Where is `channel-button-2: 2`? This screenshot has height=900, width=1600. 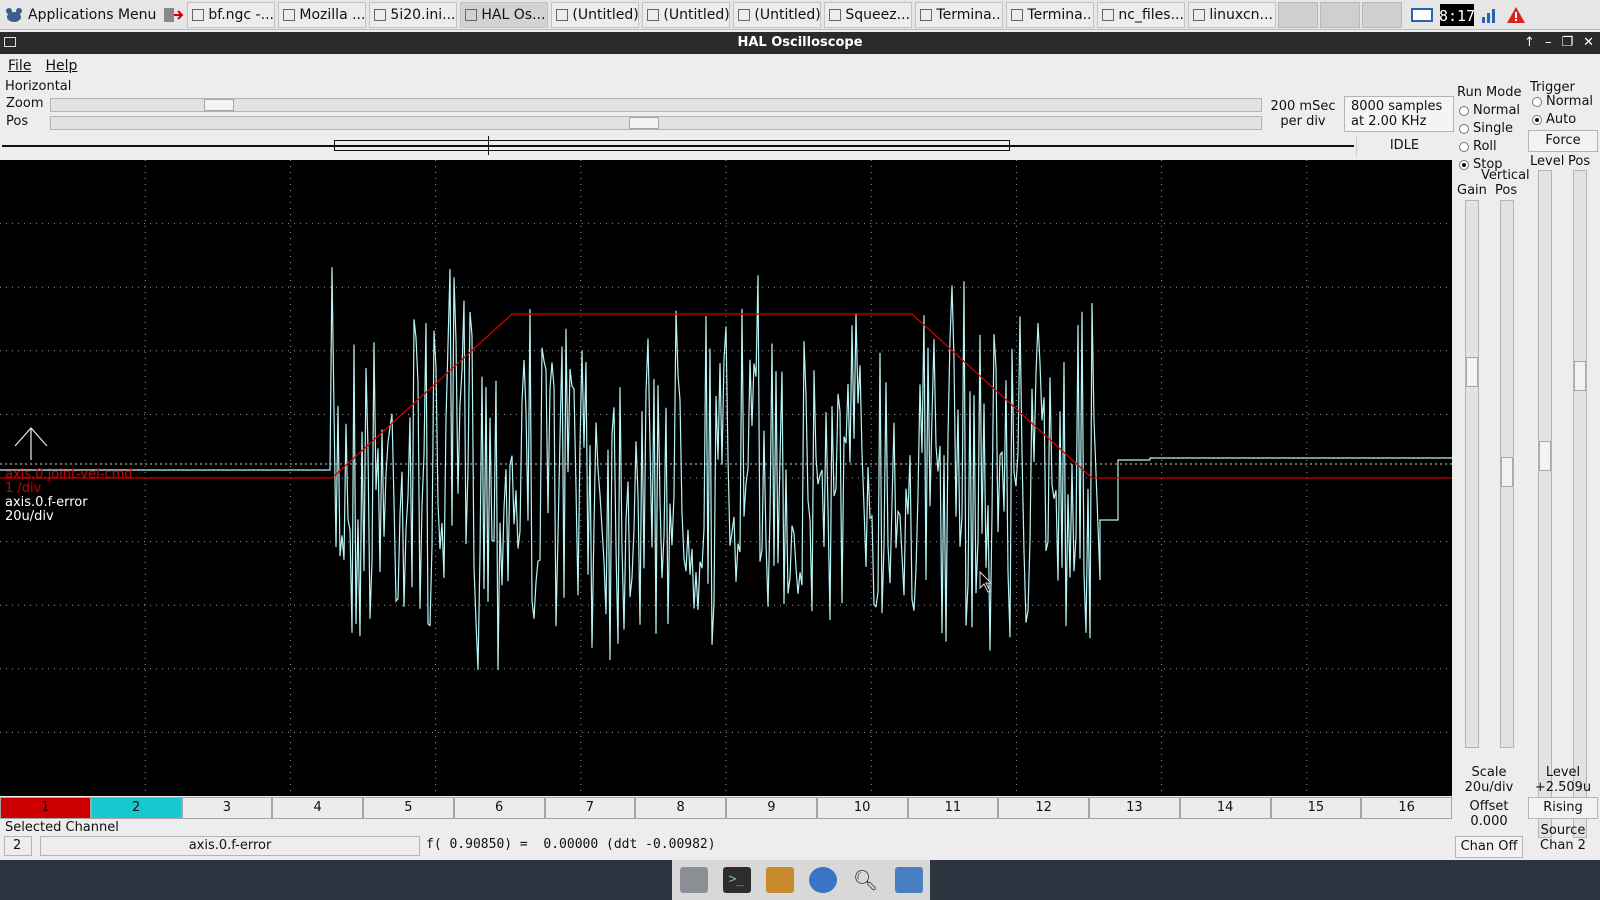 channel-button-2: 2 is located at coordinates (136, 808).